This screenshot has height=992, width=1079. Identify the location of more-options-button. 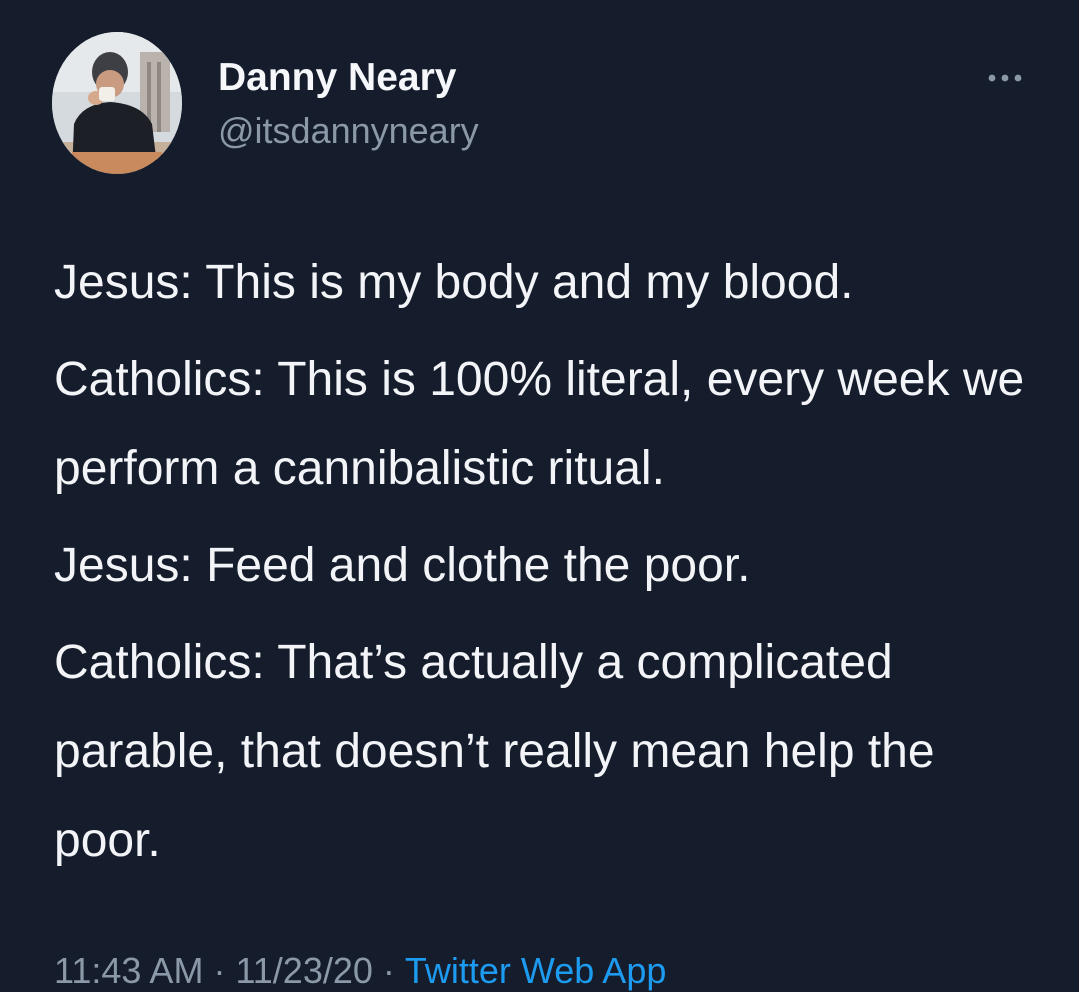
(1005, 78).